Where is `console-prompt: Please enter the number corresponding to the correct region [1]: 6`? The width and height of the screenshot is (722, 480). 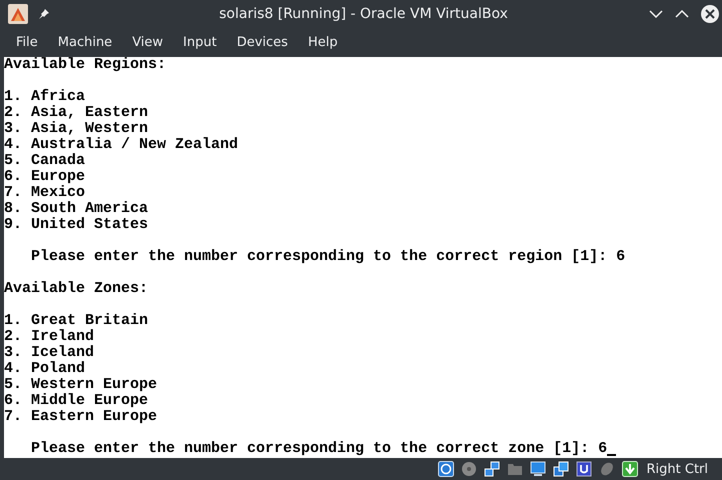
console-prompt: Please enter the number corresponding to the correct region [1]: 6 is located at coordinates (328, 257).